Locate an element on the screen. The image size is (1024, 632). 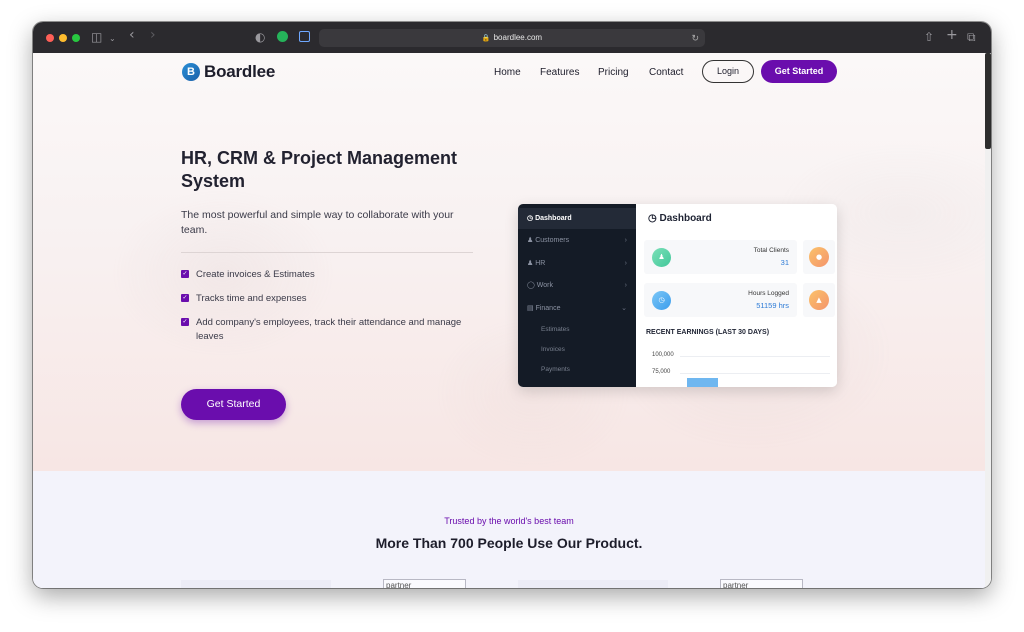
close-window-button is located at coordinates (50, 38).